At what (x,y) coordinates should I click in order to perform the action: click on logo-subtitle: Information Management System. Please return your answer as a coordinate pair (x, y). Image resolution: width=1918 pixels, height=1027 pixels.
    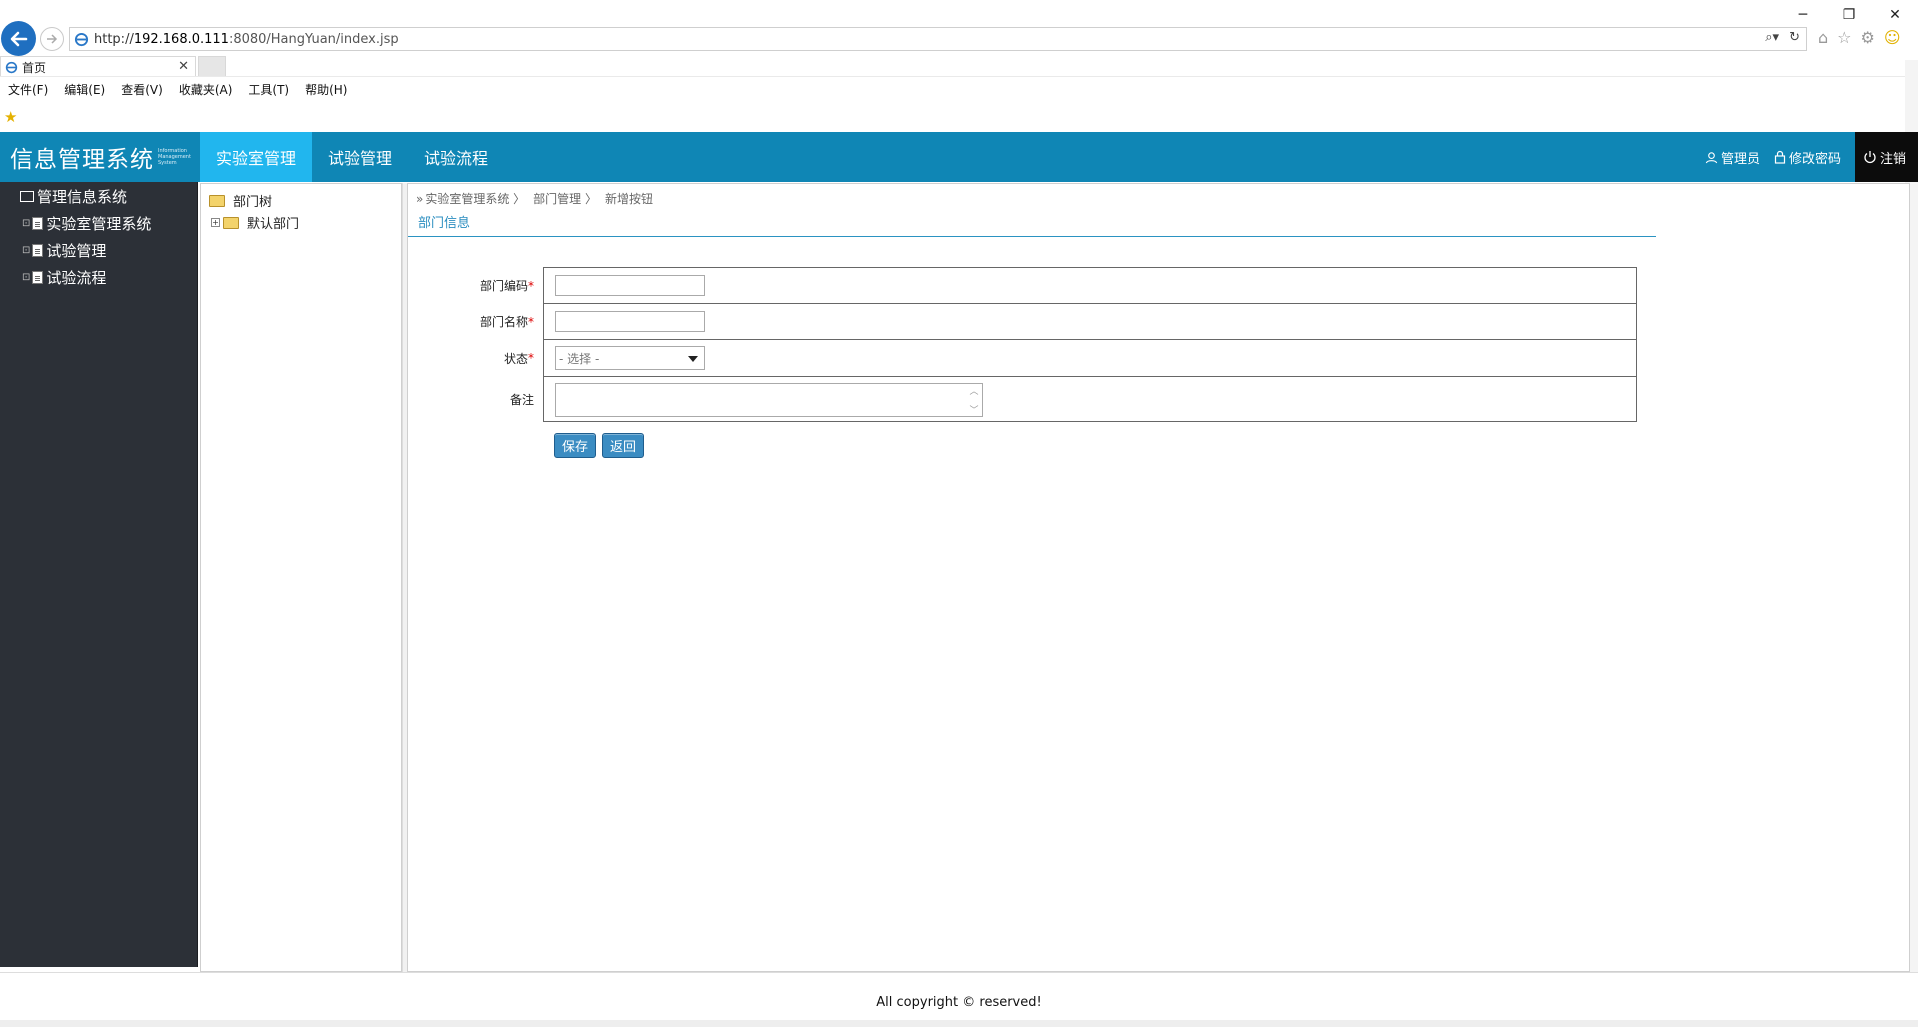
    Looking at the image, I should click on (174, 157).